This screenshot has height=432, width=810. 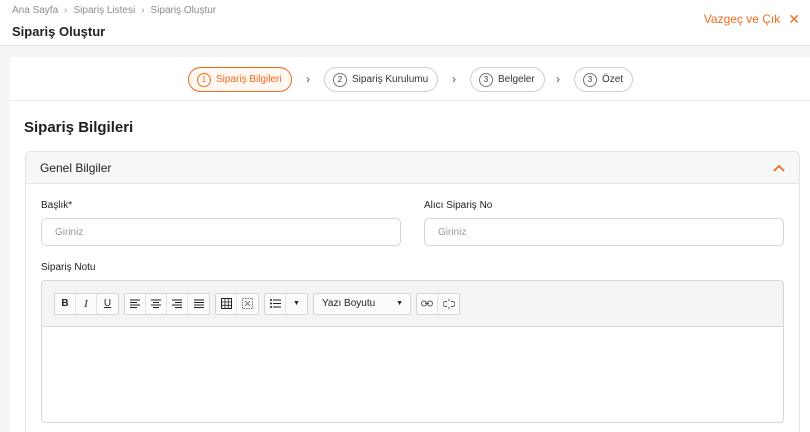 I want to click on italic-button: I, so click(x=86, y=303).